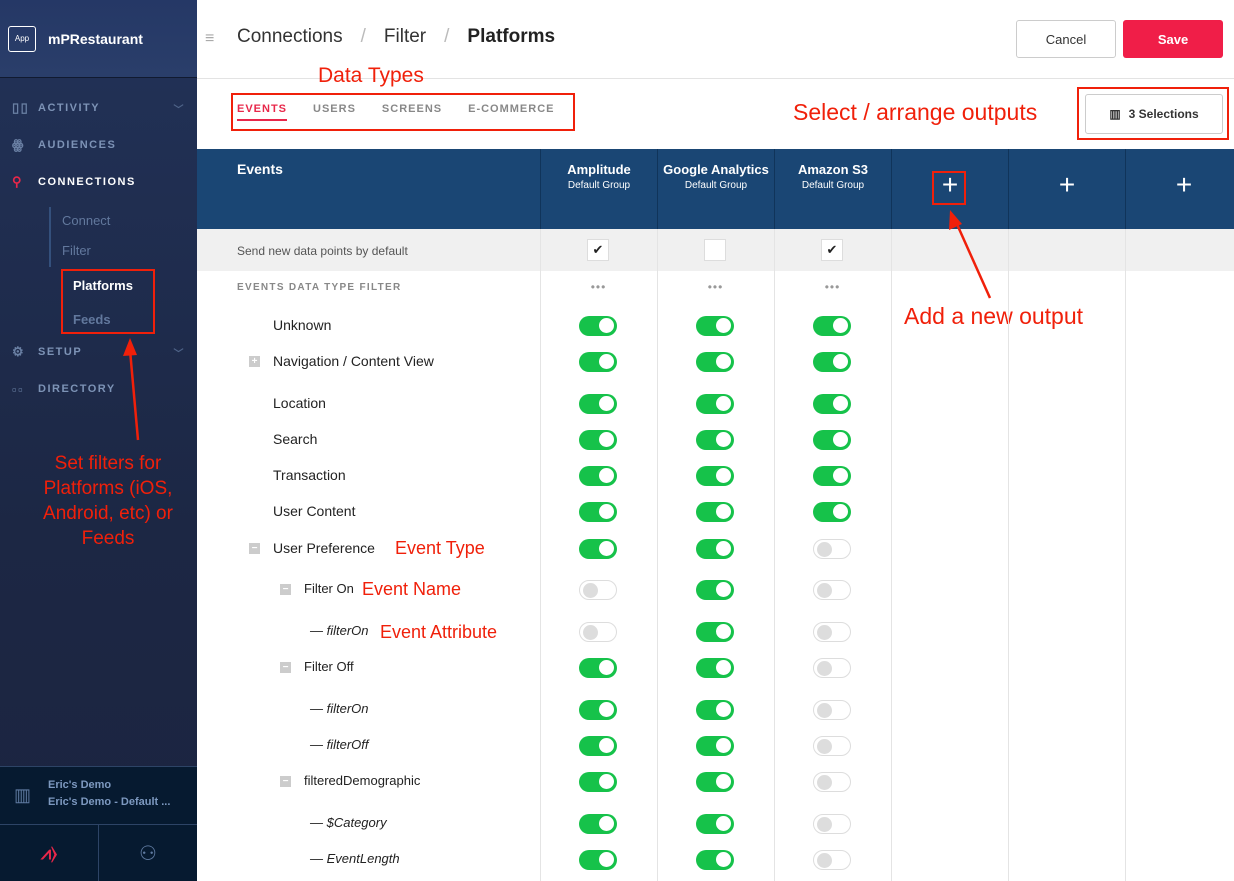 The height and width of the screenshot is (881, 1234). I want to click on user-icon: ⚇, so click(148, 853).